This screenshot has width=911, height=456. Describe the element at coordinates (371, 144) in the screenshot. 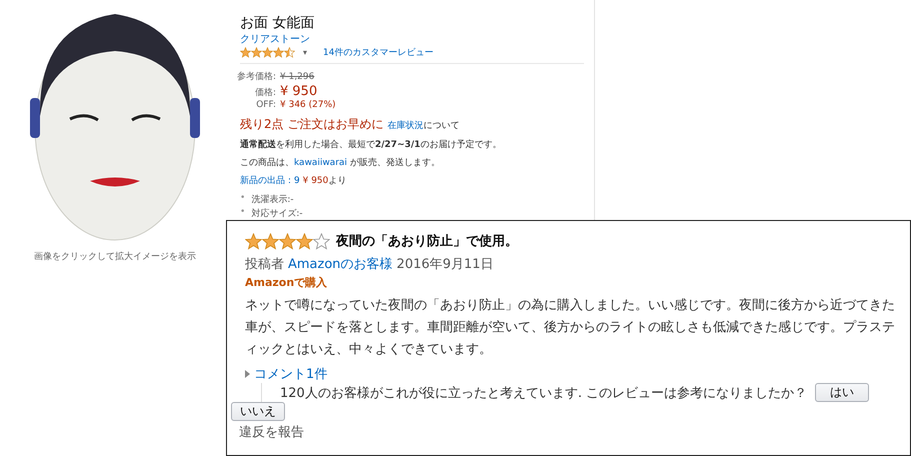

I see `delivery-text: 通常配送を利用した場合、最短で2/27~3/1のお届け予定です。` at that location.